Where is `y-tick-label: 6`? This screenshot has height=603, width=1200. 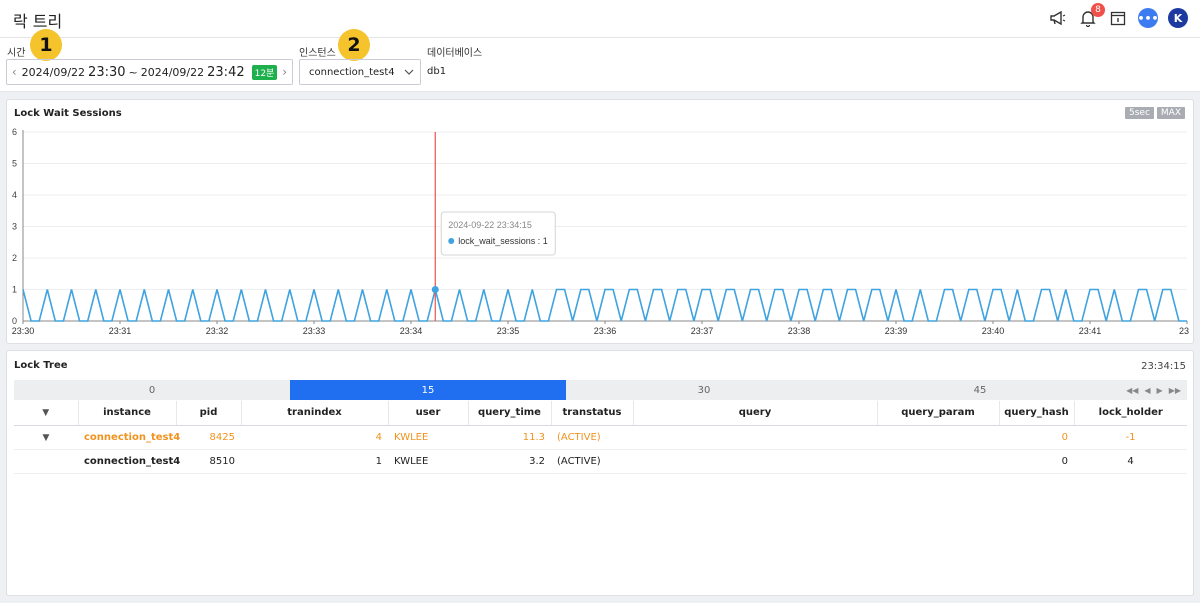 y-tick-label: 6 is located at coordinates (14, 132).